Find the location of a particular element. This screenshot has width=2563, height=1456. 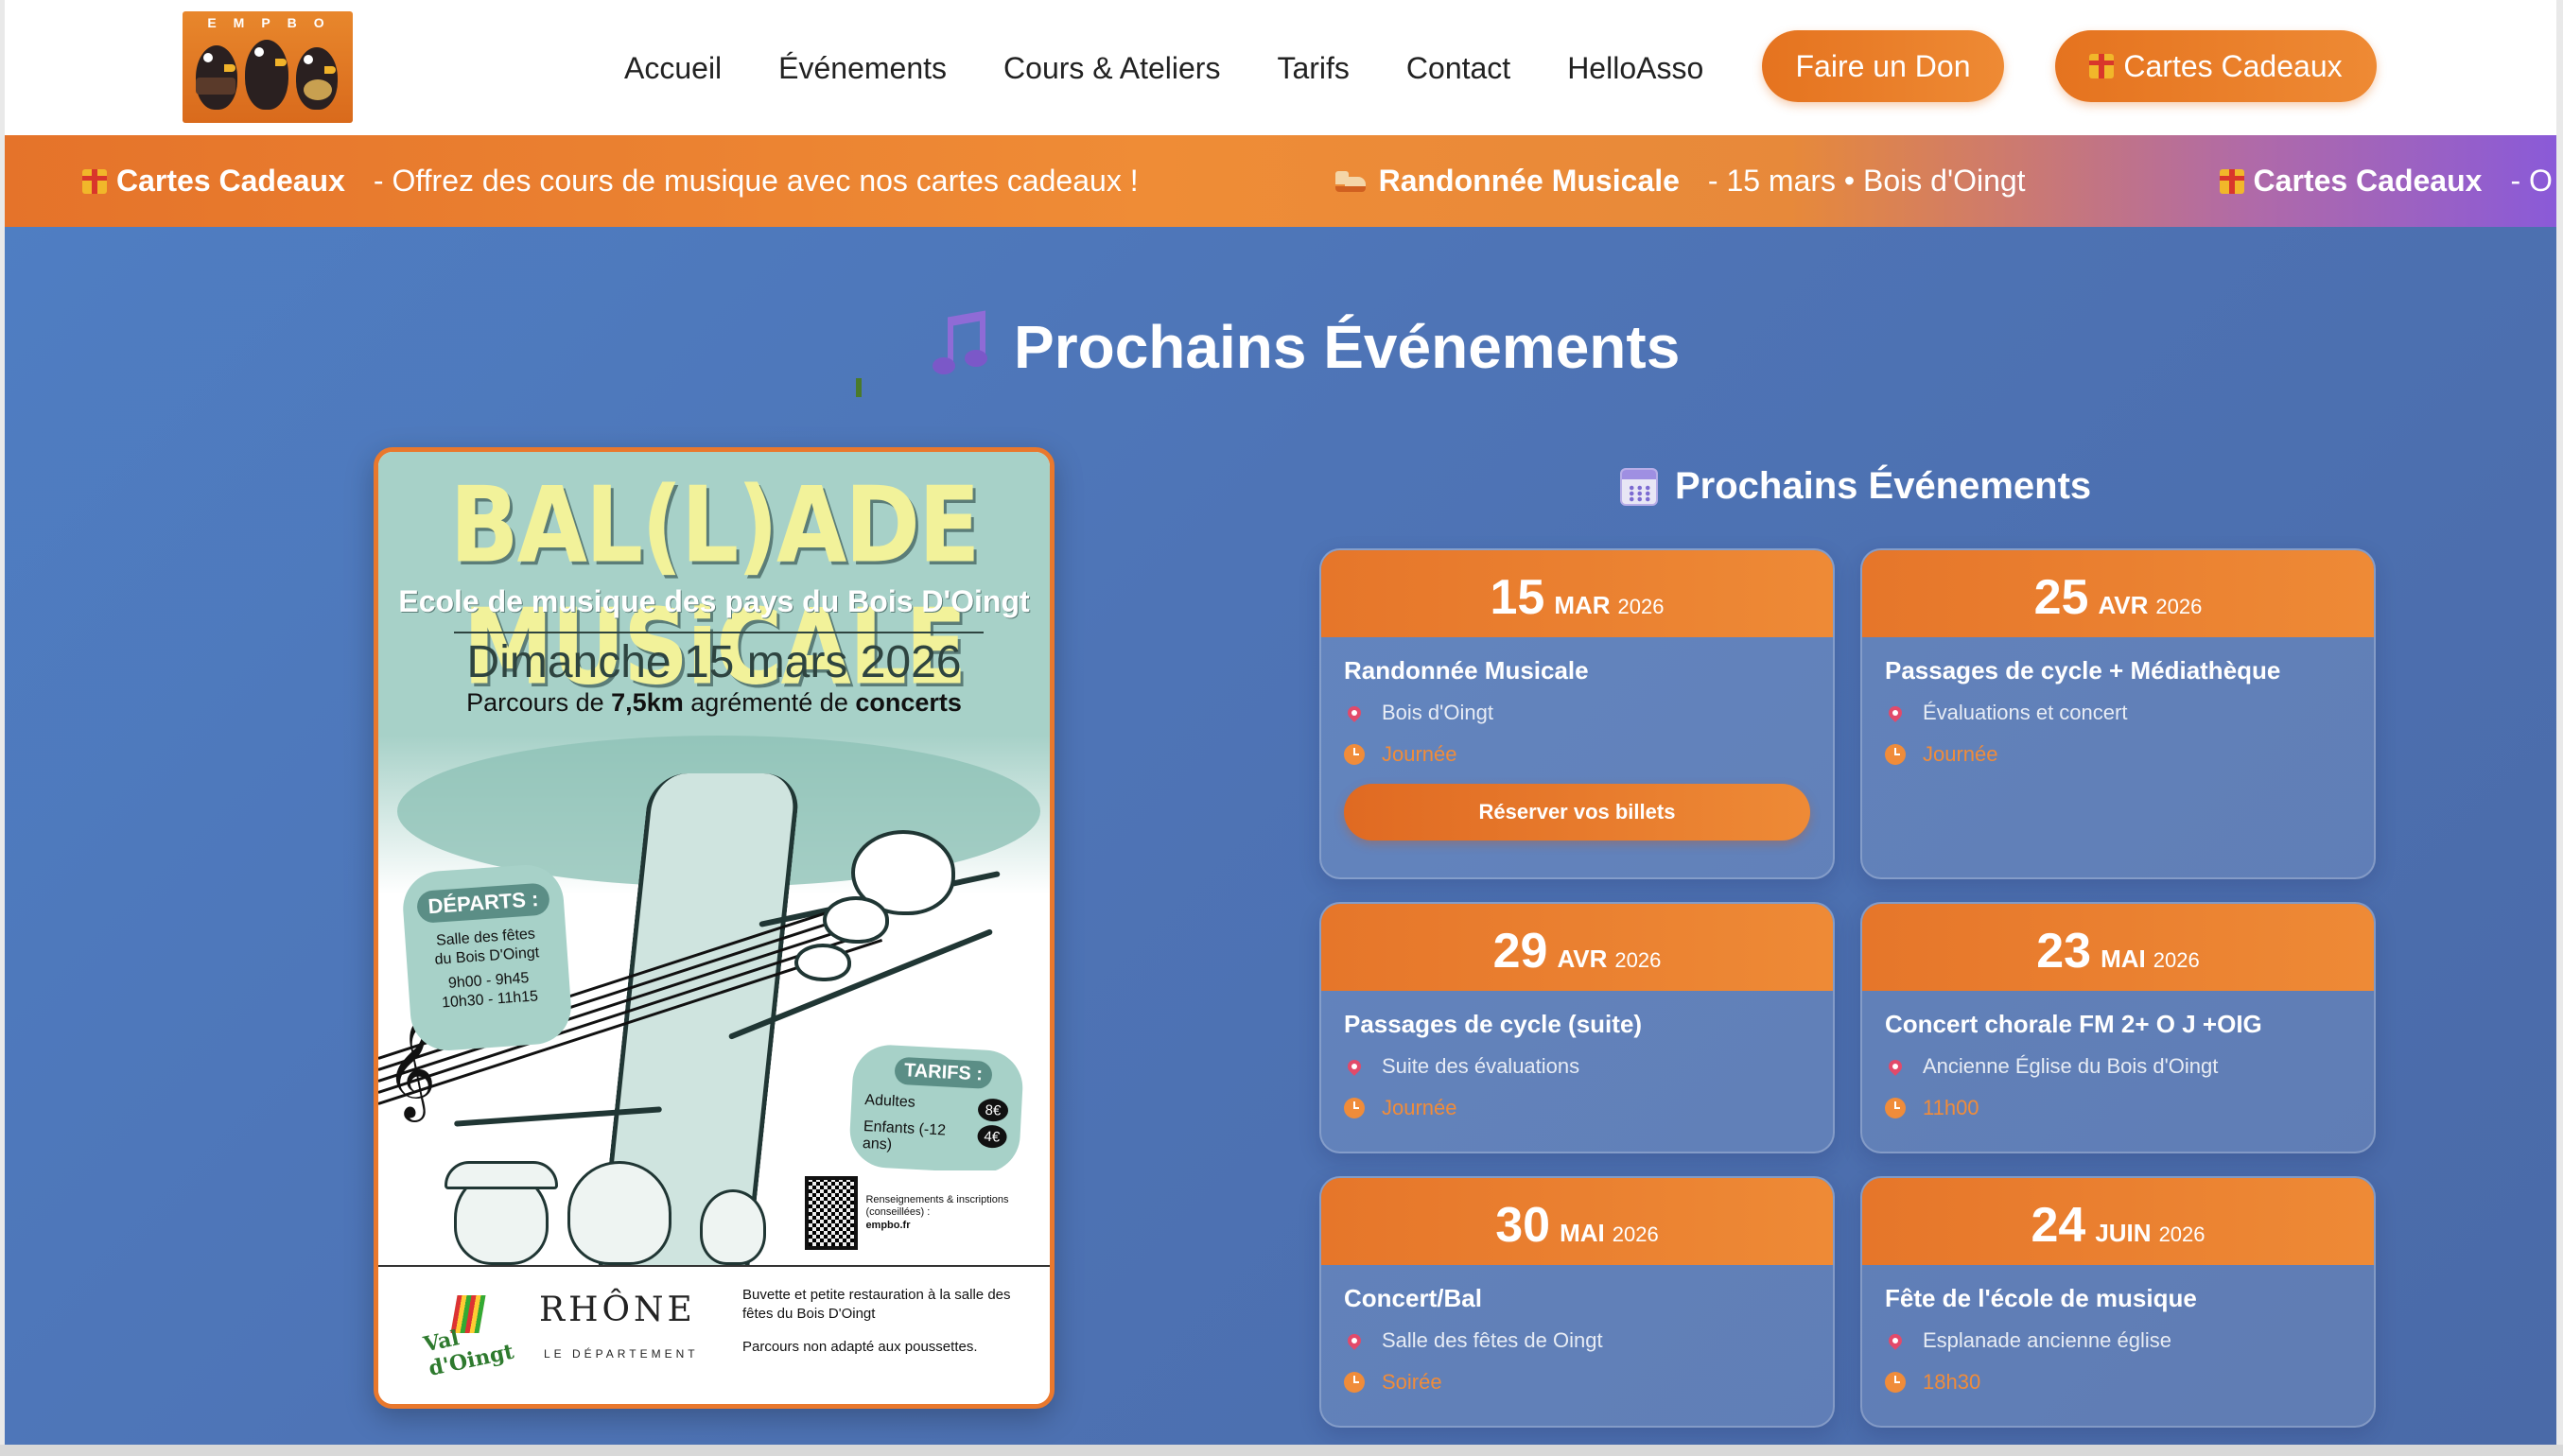

taskbar-strip is located at coordinates (1281, 1450).